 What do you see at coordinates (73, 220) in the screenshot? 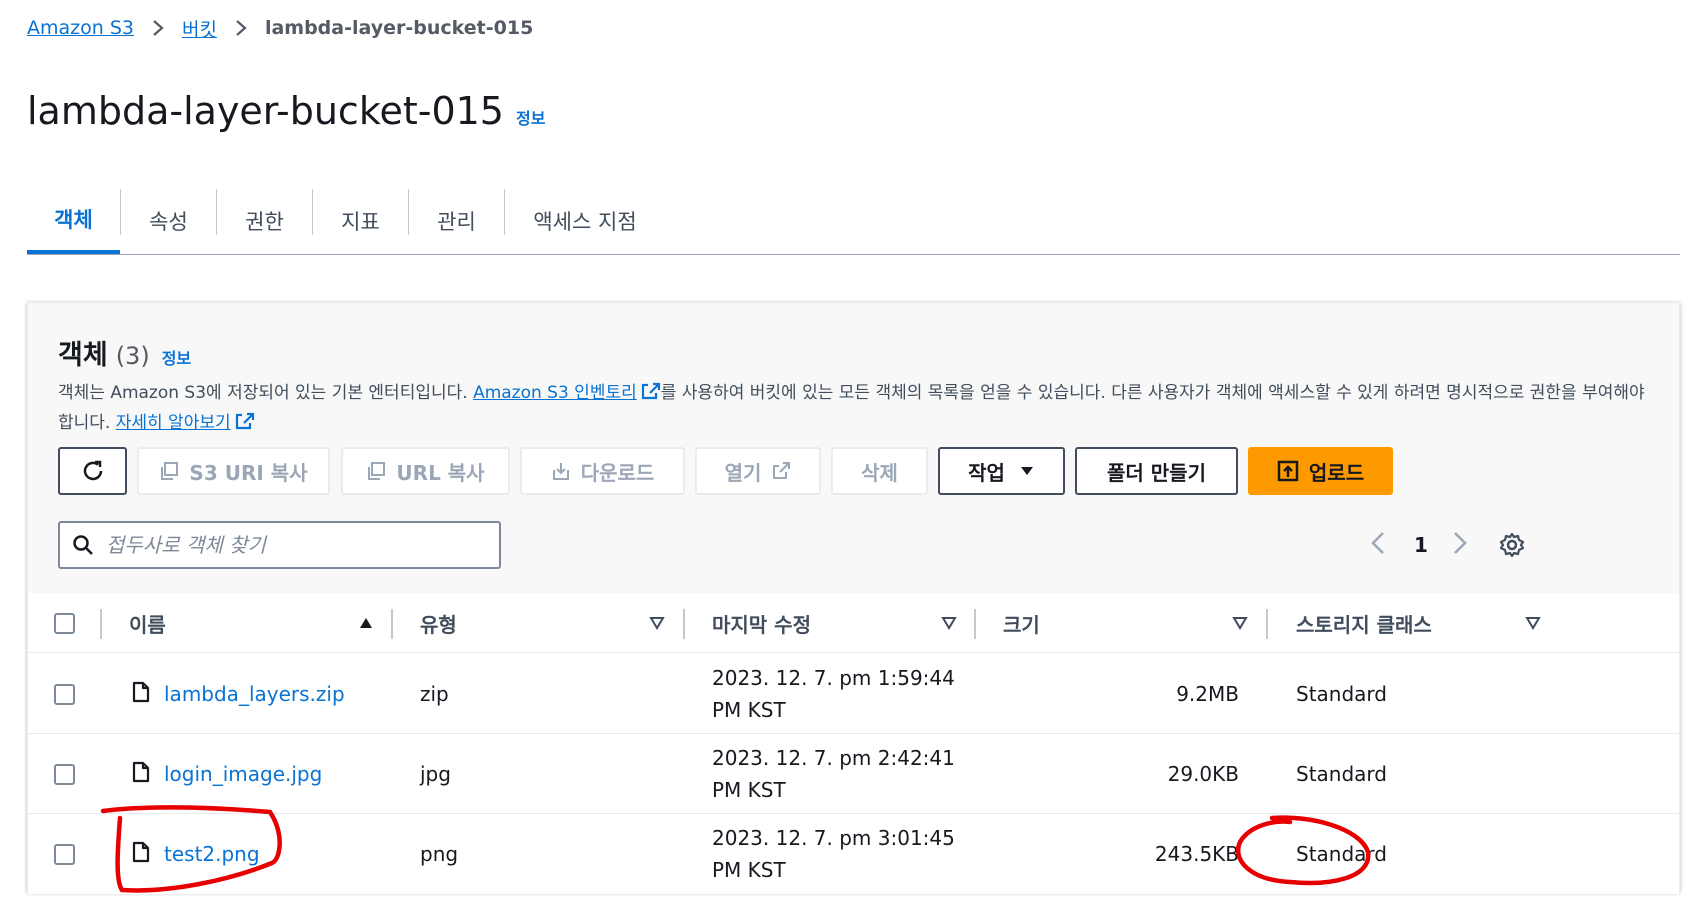
I see `tab-objects: 객체` at bounding box center [73, 220].